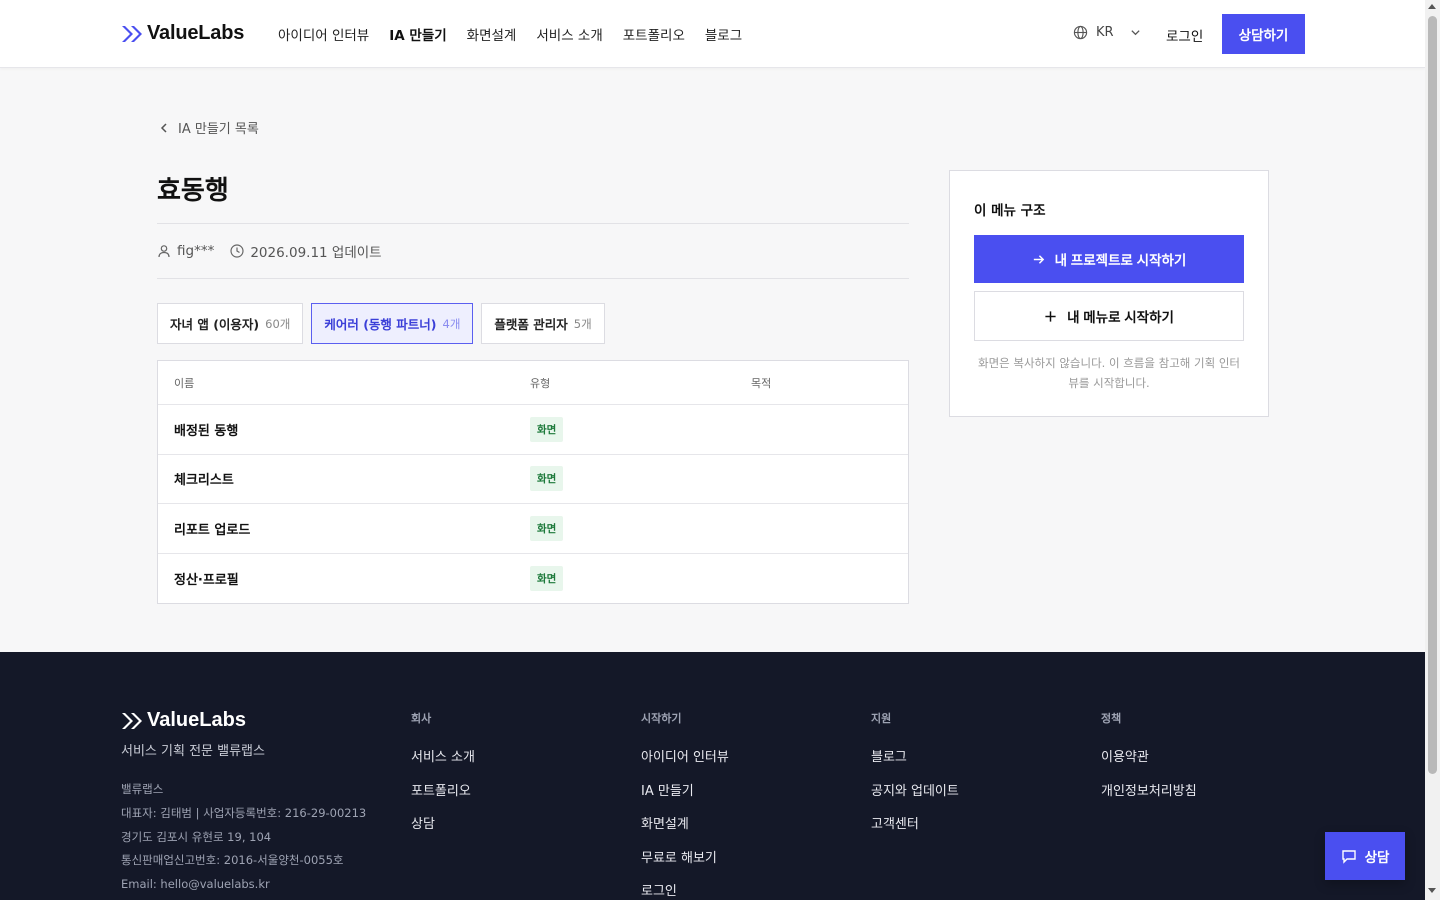 Image resolution: width=1440 pixels, height=900 pixels. What do you see at coordinates (232, 860) in the screenshot?
I see `company-commerce-number: 통신판매업신고번호: 2016-서울양천-0055호` at bounding box center [232, 860].